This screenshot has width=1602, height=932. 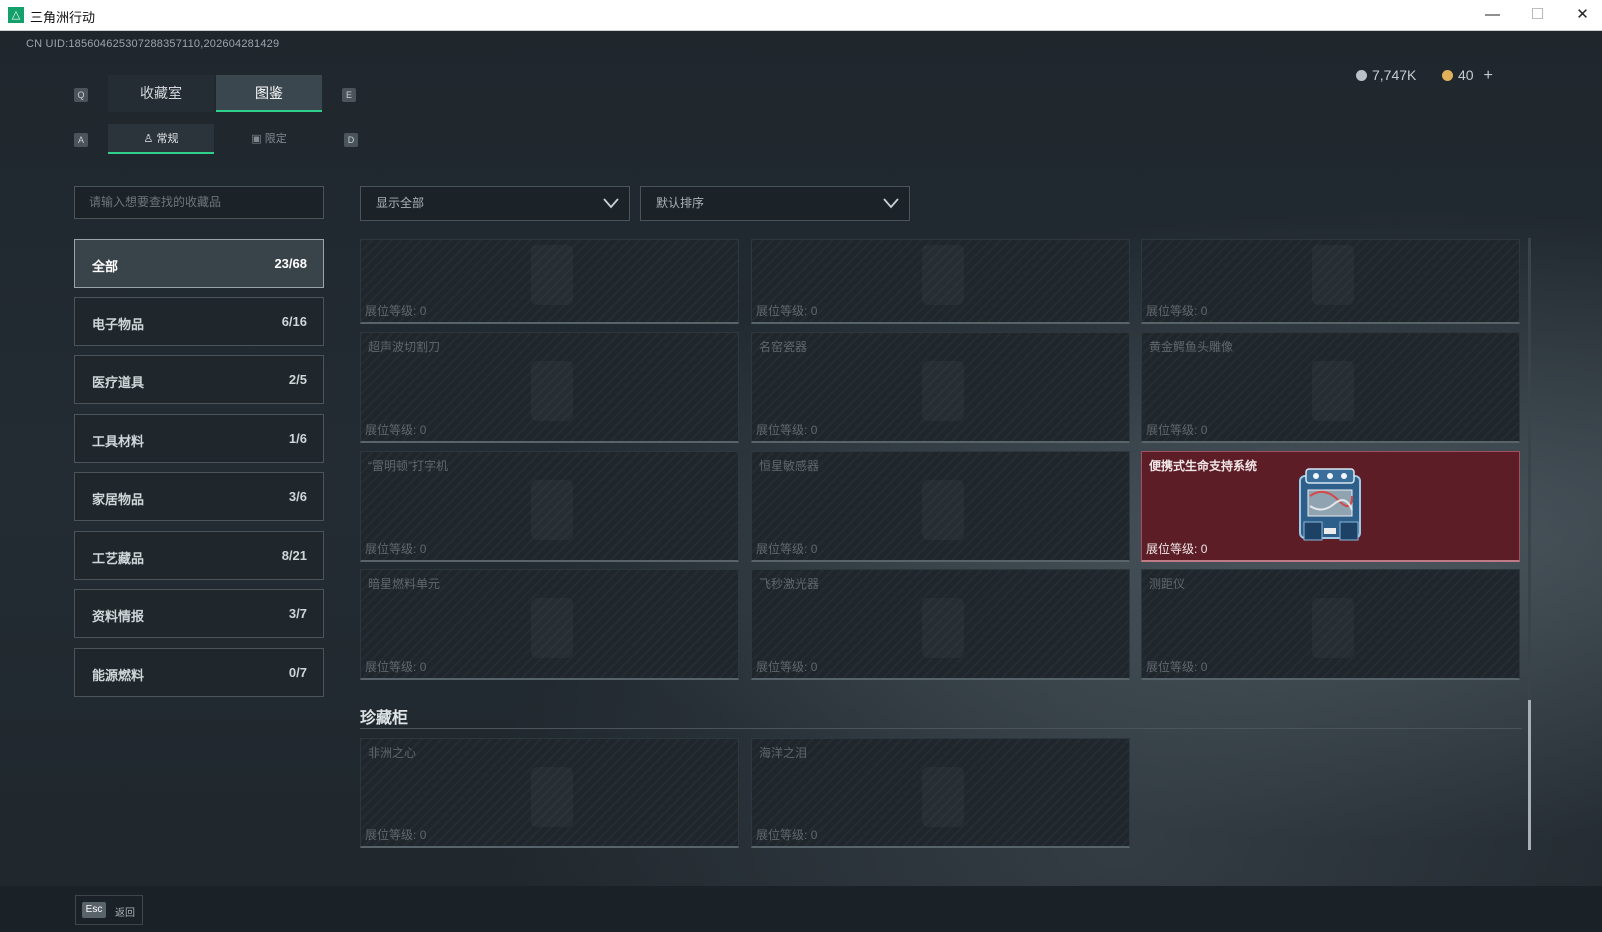 What do you see at coordinates (199, 379) in the screenshot?
I see `category-medical: 医疗道具 2/5` at bounding box center [199, 379].